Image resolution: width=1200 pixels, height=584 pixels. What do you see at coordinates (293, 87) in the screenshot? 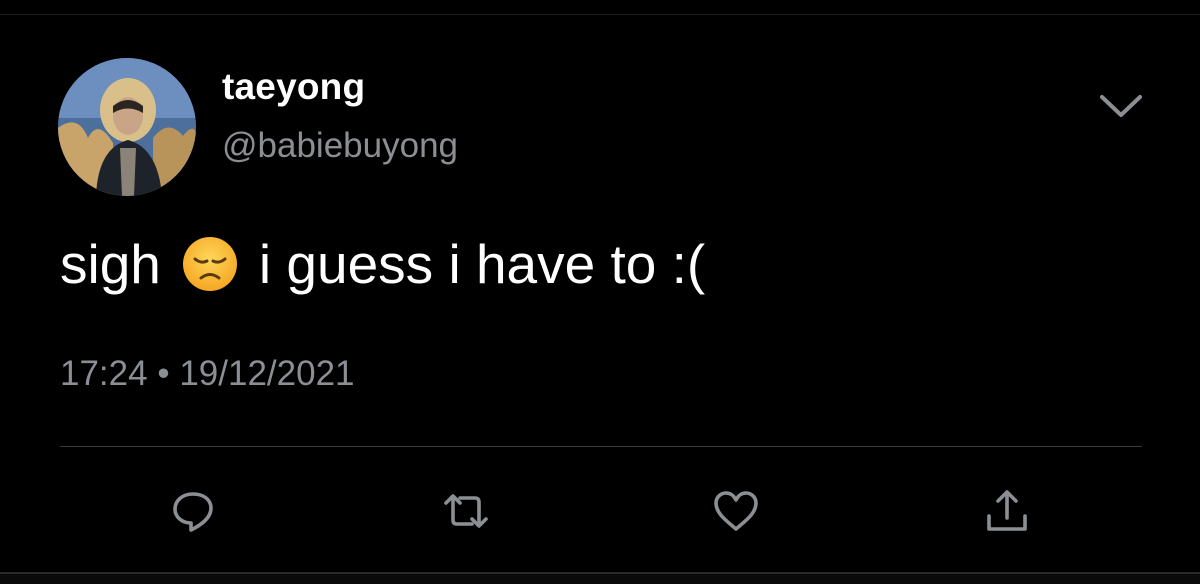
I see `display-name: taeyong` at bounding box center [293, 87].